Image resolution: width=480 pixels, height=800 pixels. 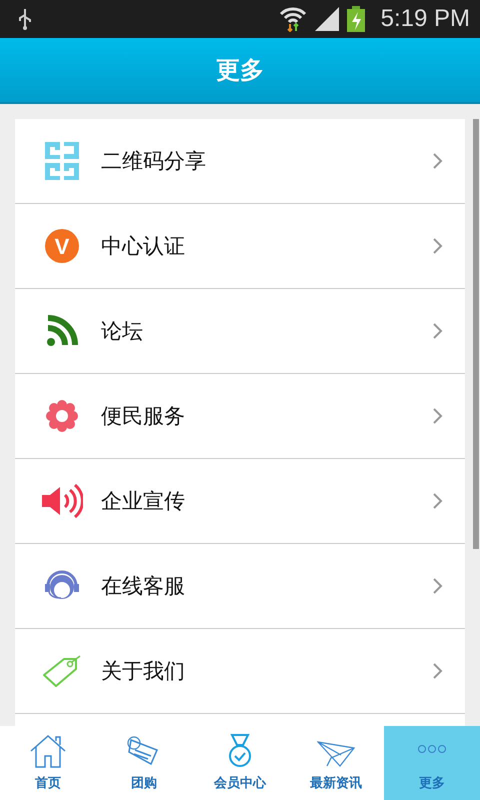 I want to click on menu-item: 企业宣传, so click(x=240, y=501).